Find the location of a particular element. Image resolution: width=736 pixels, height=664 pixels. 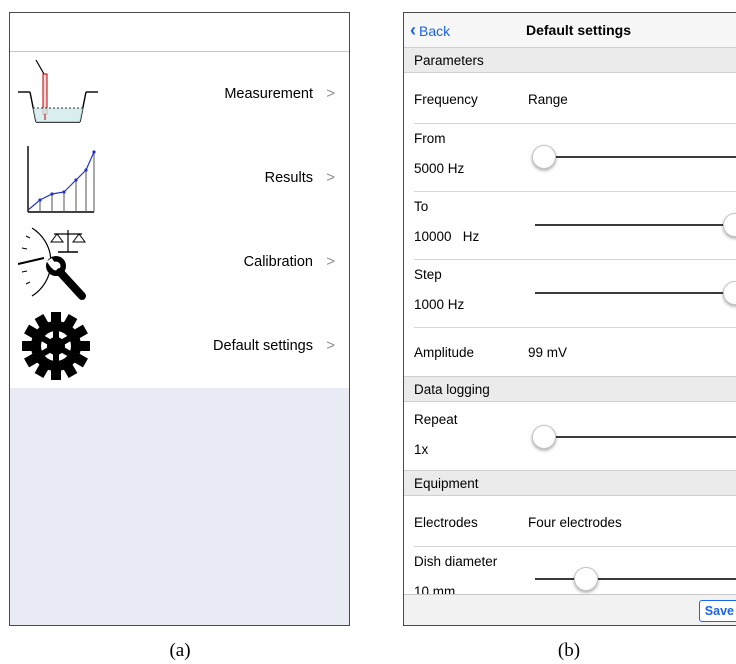

menu-item-default-settings: Default settings > is located at coordinates (179, 346).